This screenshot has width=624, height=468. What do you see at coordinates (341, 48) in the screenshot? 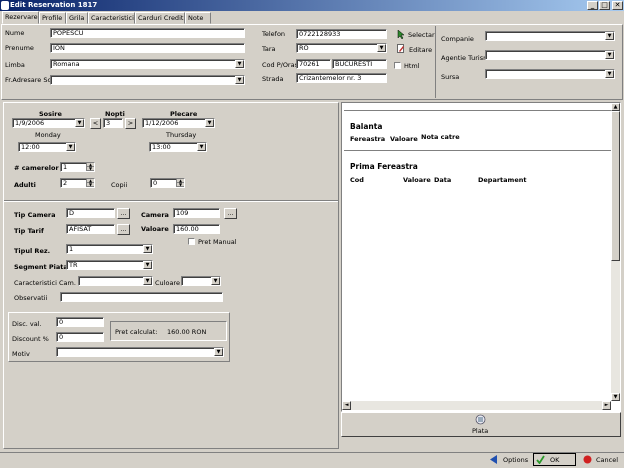
I see `tara-select: RO ▼` at bounding box center [341, 48].